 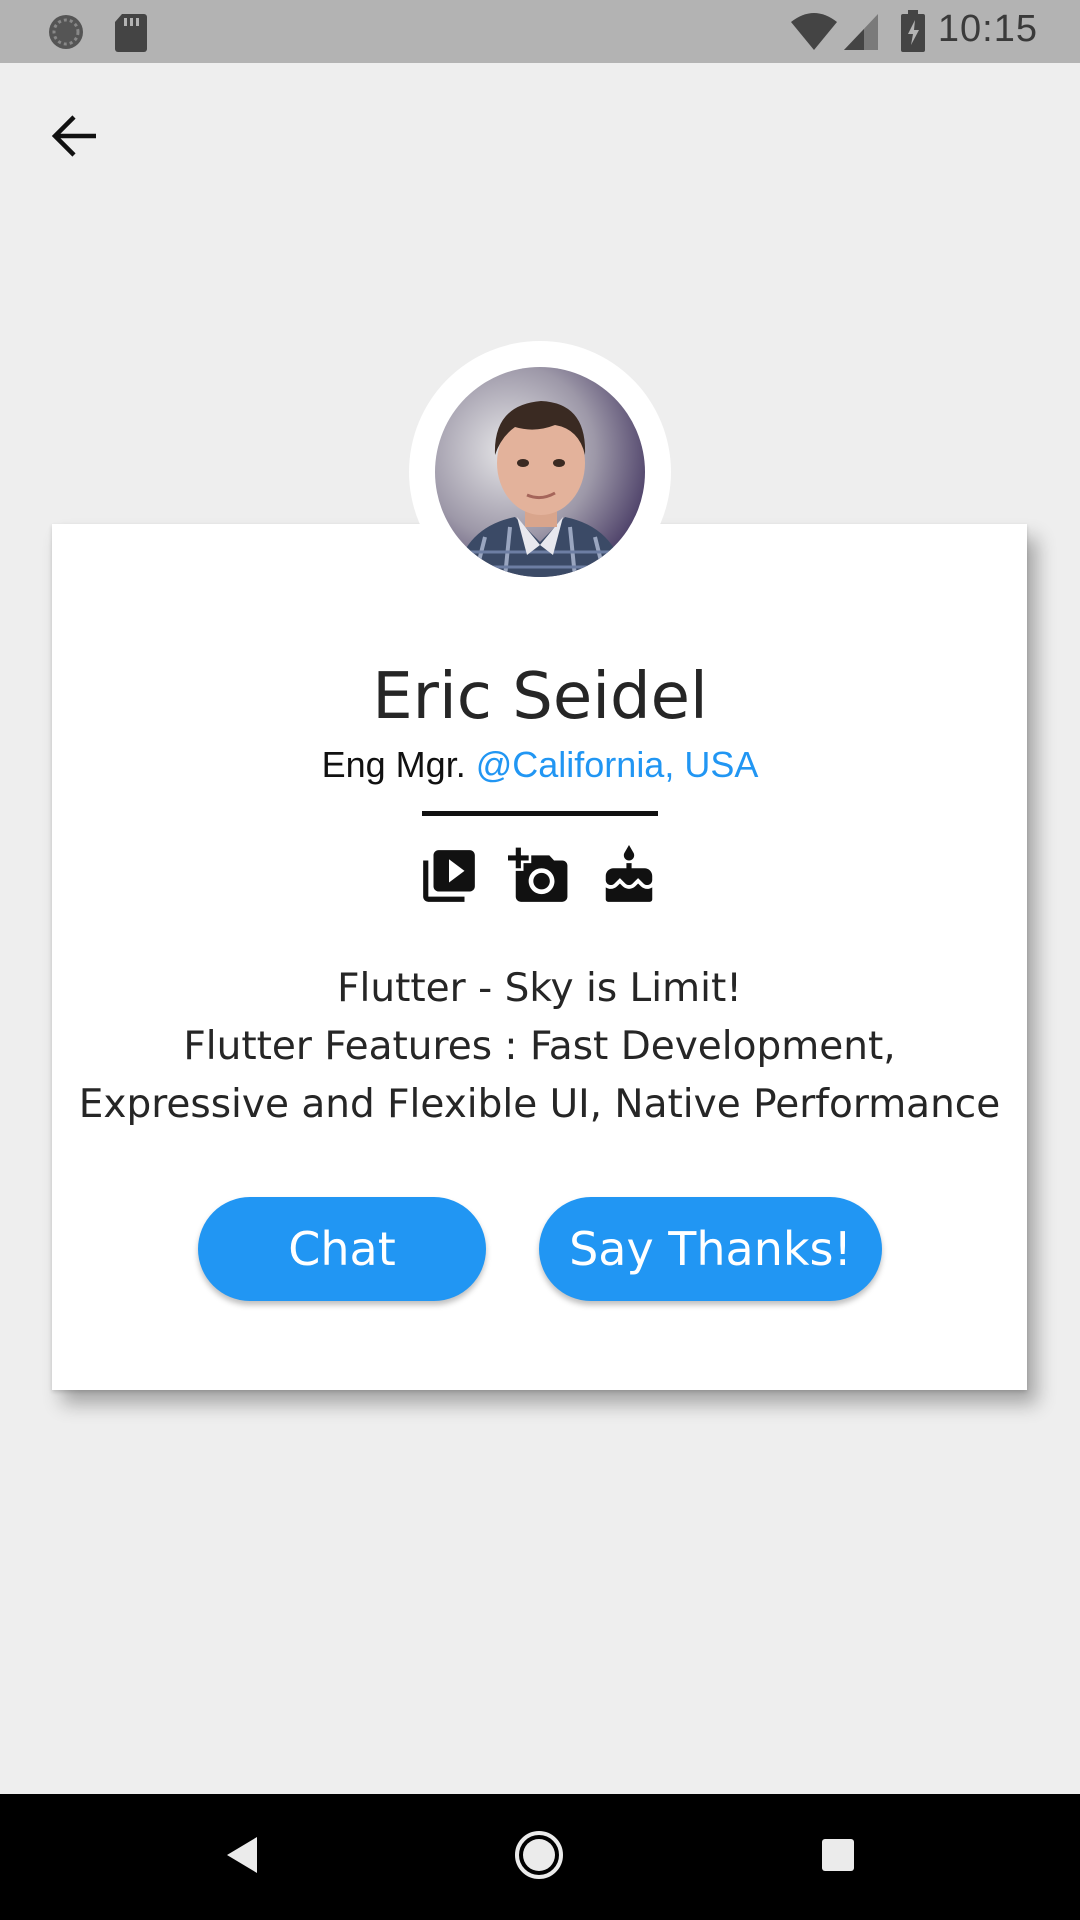 I want to click on status-time: 10:15, so click(x=987, y=29).